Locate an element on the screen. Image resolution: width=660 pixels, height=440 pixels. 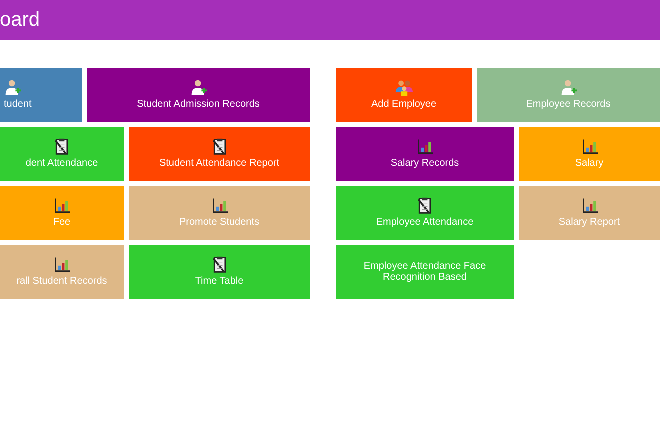
people-icon is located at coordinates (404, 88).